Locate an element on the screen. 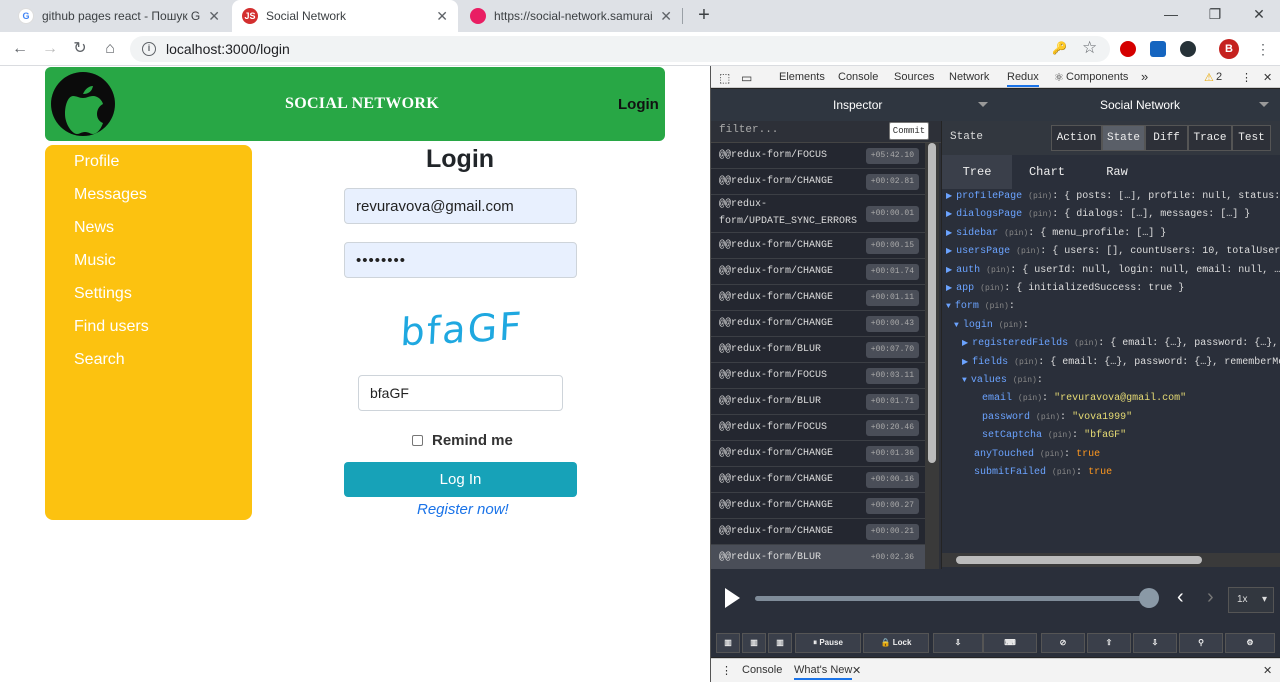 The width and height of the screenshot is (1280, 682). action-row: @@redux-form/CHANGE +00:01.36 is located at coordinates (818, 454).